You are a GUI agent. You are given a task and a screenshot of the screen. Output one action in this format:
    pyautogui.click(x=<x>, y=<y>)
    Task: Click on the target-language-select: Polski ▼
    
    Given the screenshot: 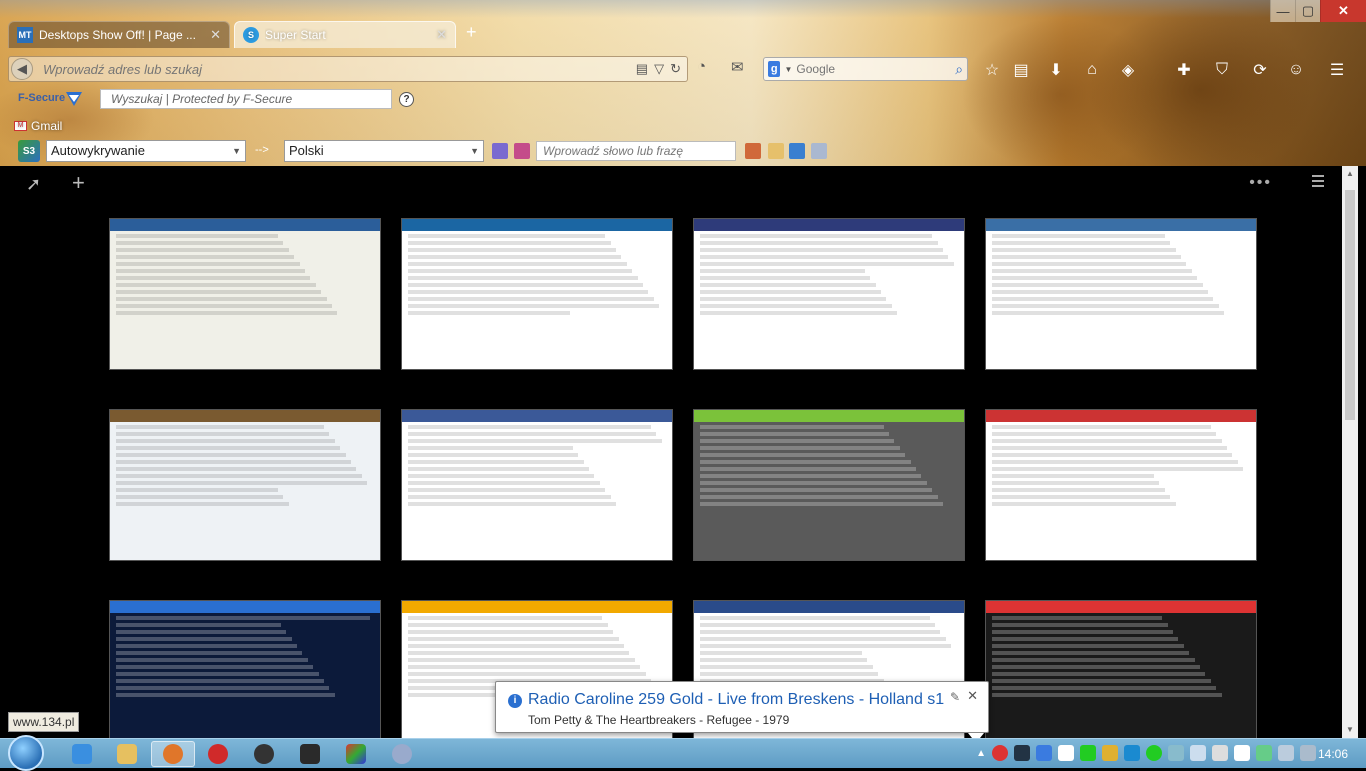 What is the action you would take?
    pyautogui.click(x=384, y=151)
    